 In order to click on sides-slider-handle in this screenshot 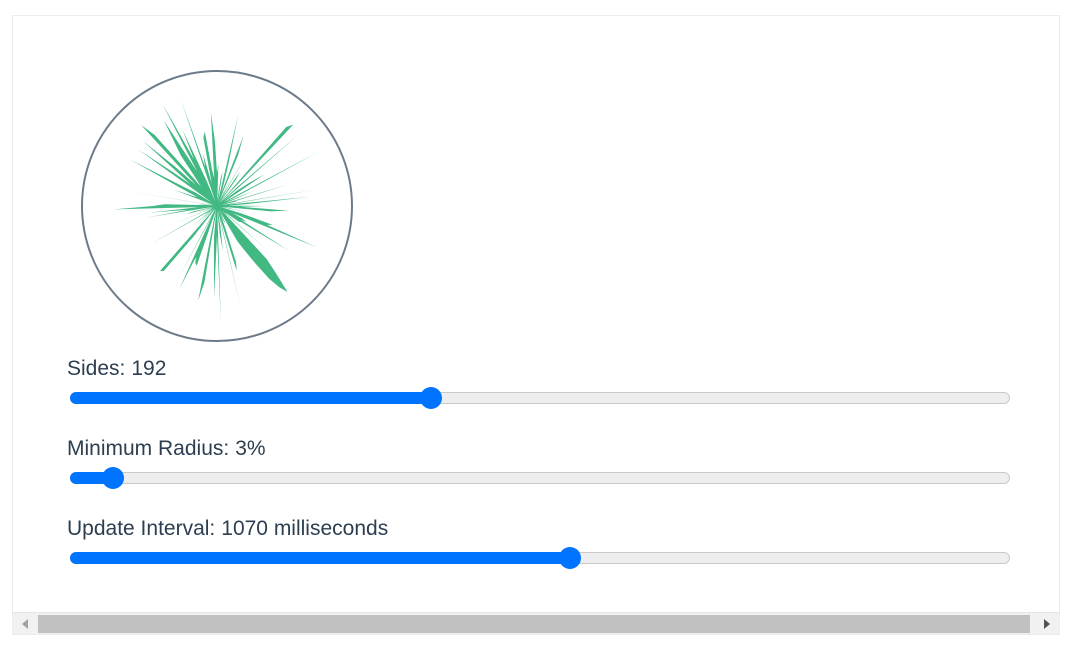, I will do `click(431, 398)`.